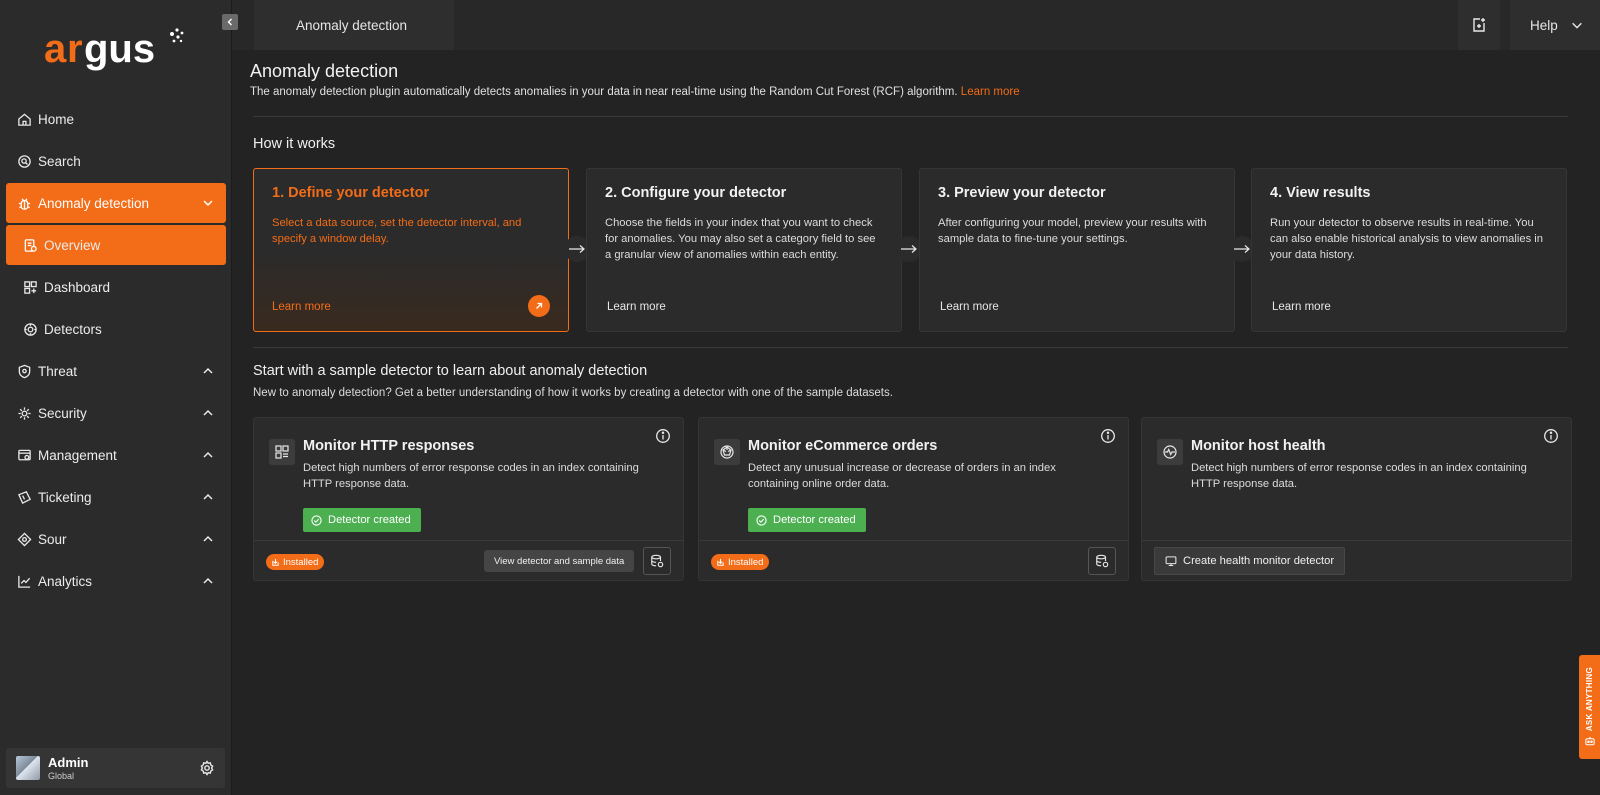 The height and width of the screenshot is (795, 1600). What do you see at coordinates (1589, 699) in the screenshot?
I see `ask-anything-label: ASK ANYTHING` at bounding box center [1589, 699].